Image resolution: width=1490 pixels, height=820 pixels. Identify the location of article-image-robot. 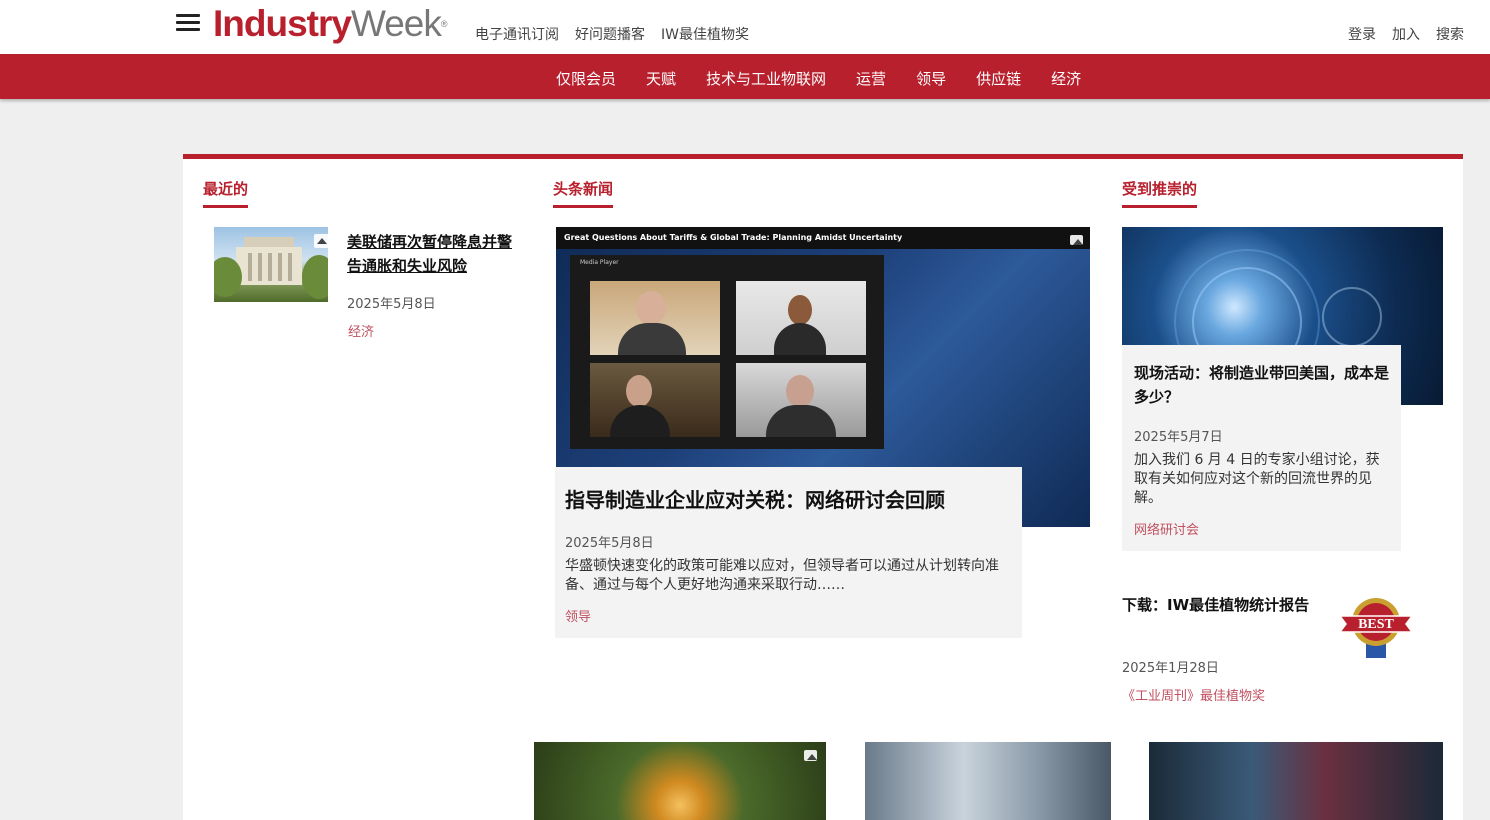
(988, 781).